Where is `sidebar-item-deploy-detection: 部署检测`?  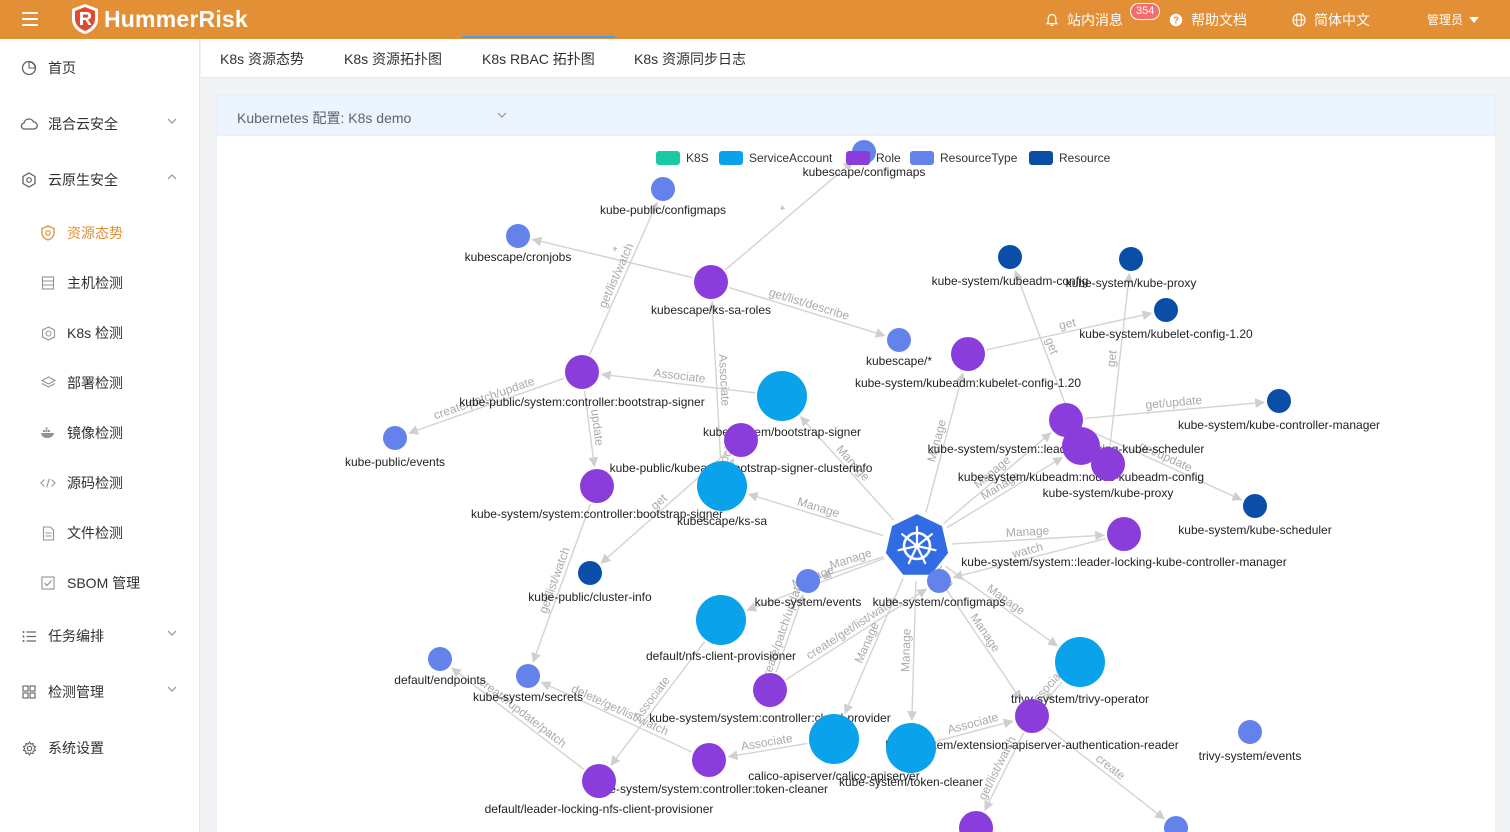 sidebar-item-deploy-detection: 部署检测 is located at coordinates (99, 383).